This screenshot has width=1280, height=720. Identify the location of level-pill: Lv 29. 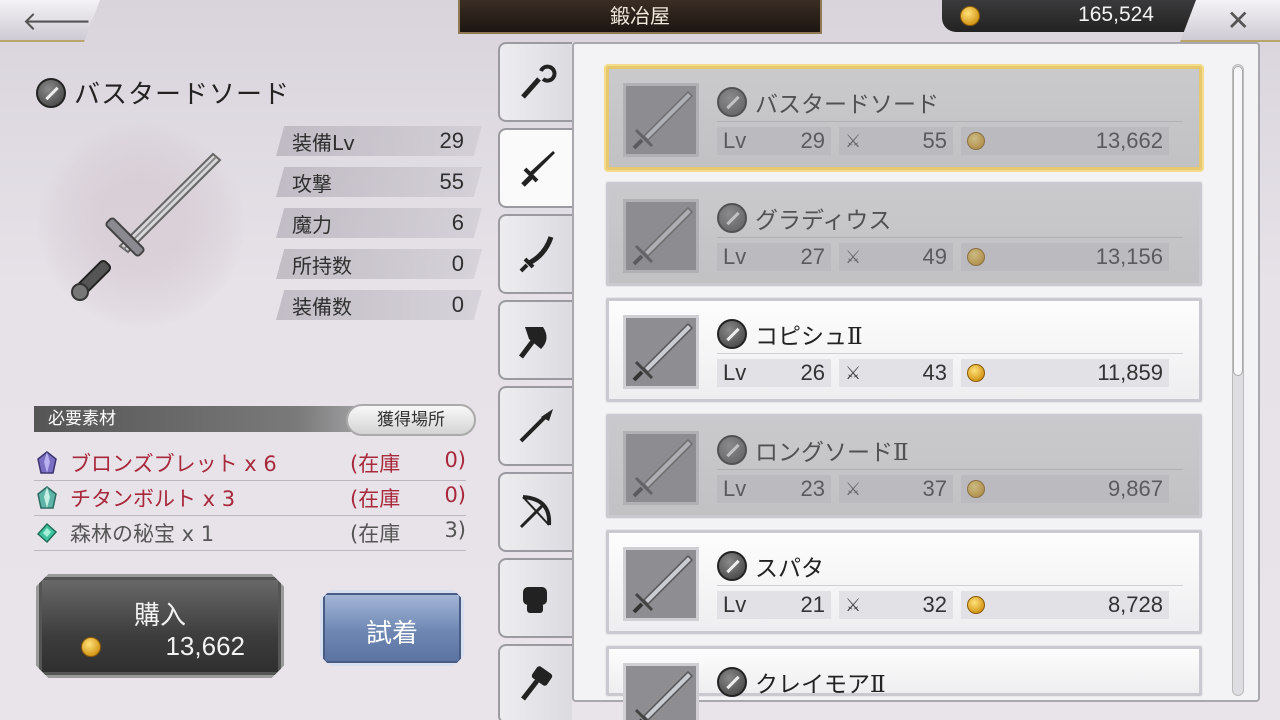
(774, 141).